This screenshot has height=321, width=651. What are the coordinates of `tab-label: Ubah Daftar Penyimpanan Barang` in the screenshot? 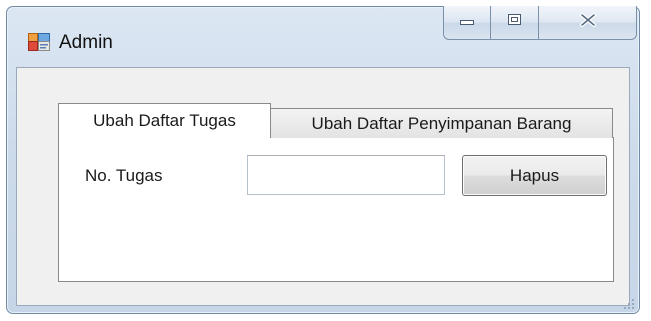 It's located at (441, 123).